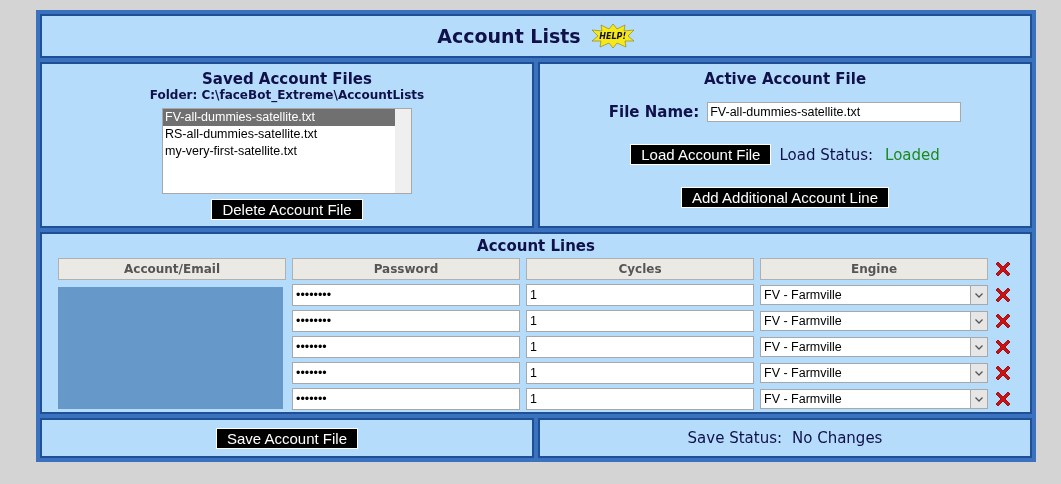 This screenshot has height=484, width=1061. Describe the element at coordinates (287, 79) in the screenshot. I see `section-heading: Saved Account Files` at that location.